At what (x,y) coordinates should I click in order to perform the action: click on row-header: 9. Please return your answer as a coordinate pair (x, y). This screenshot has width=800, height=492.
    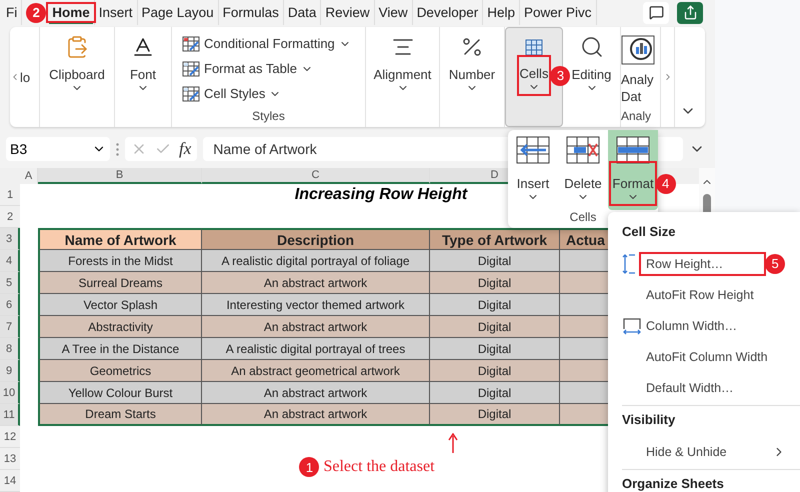
    Looking at the image, I should click on (10, 371).